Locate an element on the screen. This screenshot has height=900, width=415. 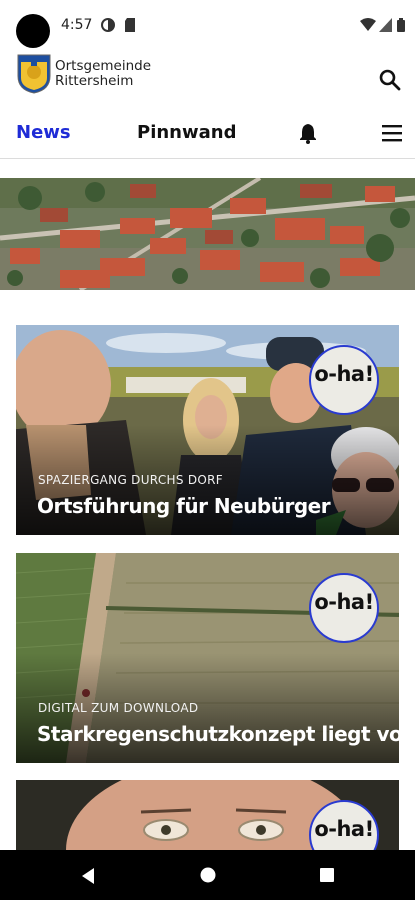
system-navigation-bar is located at coordinates (207, 875).